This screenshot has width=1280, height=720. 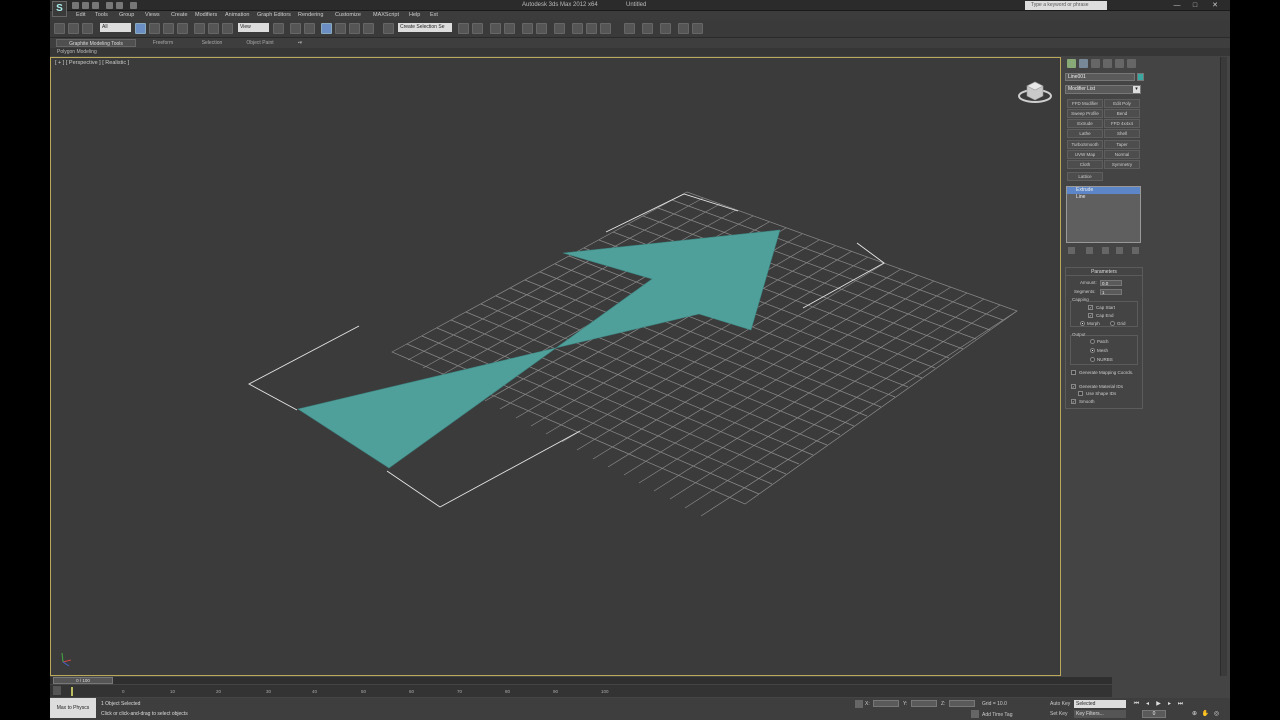 What do you see at coordinates (59, 9) in the screenshot?
I see `app-logo-icon: S` at bounding box center [59, 9].